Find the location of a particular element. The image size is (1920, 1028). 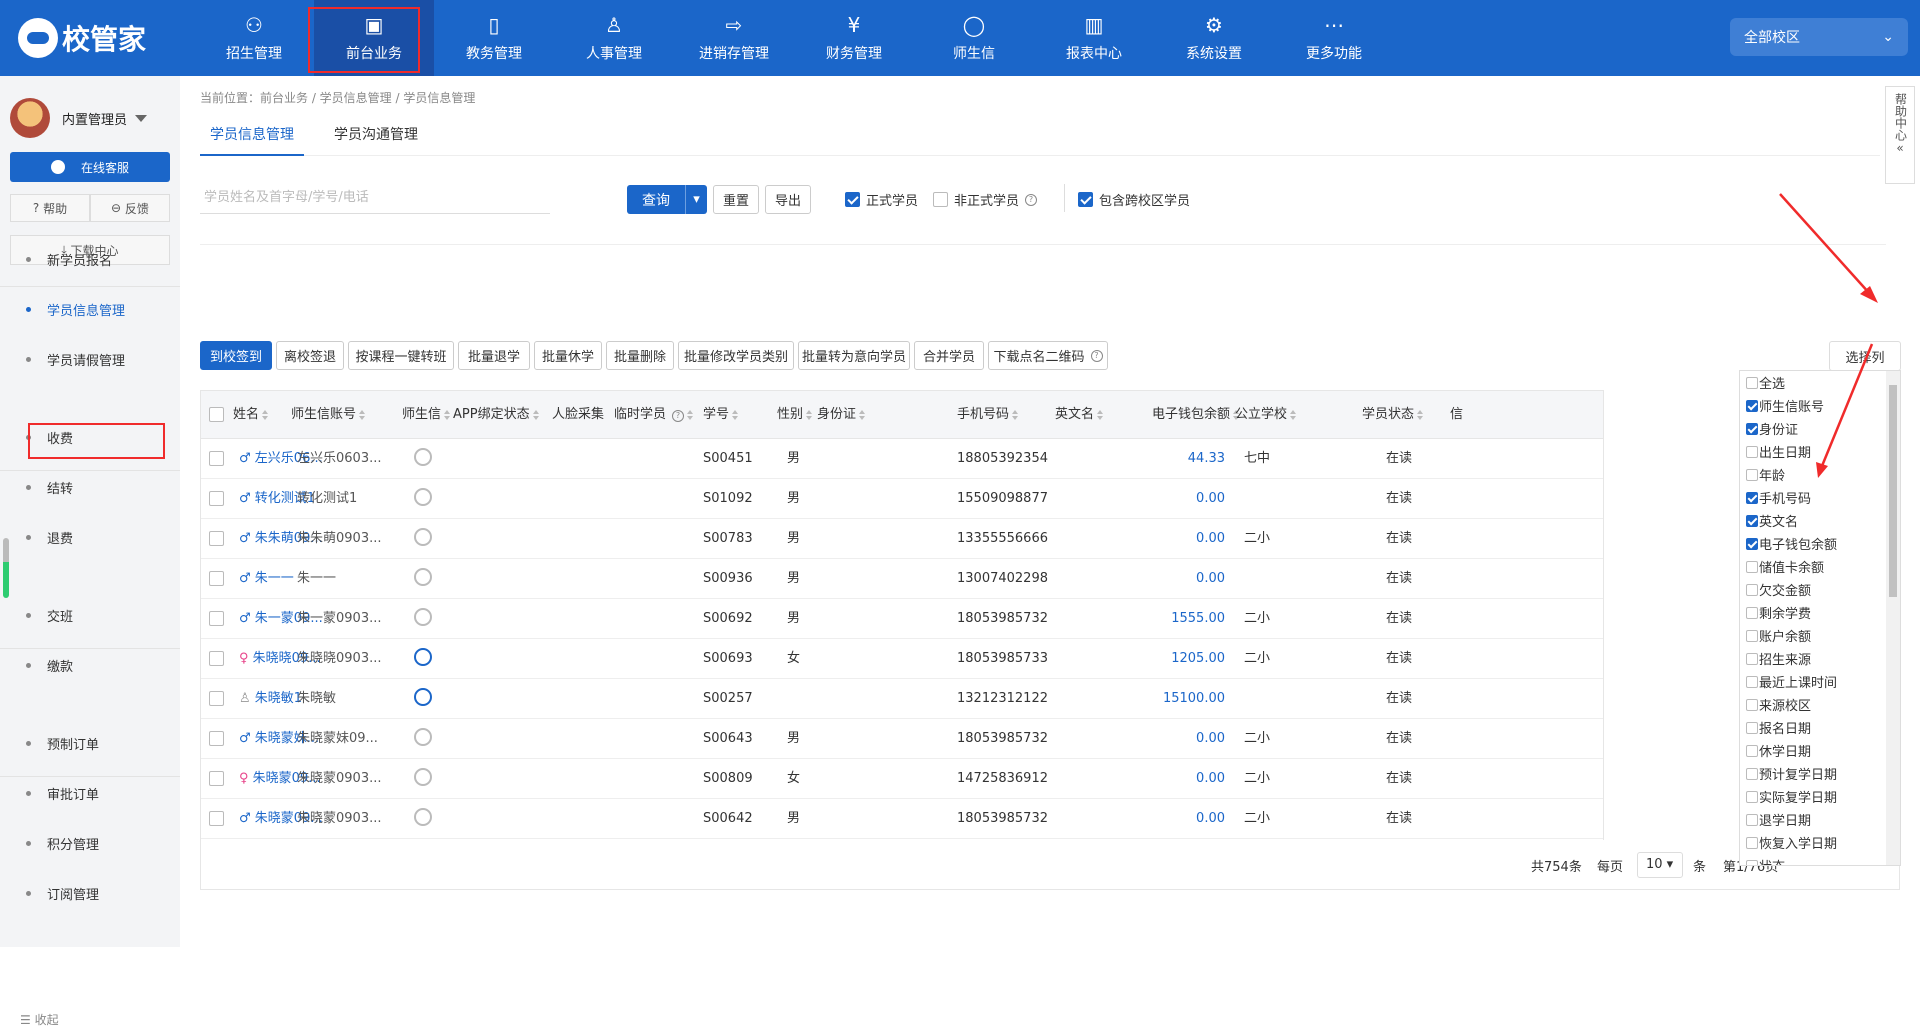

sidebar-item: 缴款 is located at coordinates (49, 665).